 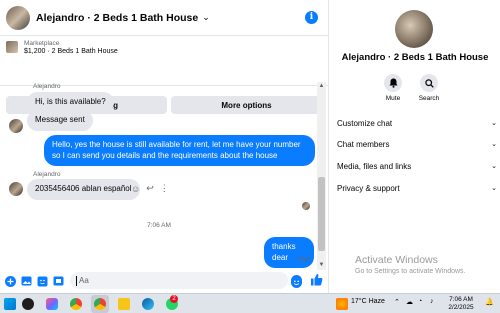 I want to click on clock-date: 2/2/2025, so click(x=461, y=307).